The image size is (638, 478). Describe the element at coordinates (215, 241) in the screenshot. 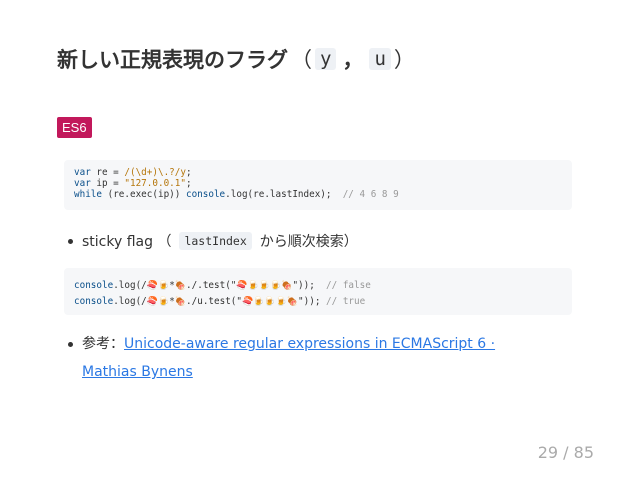

I see `lastindex-code: lastIndex` at that location.